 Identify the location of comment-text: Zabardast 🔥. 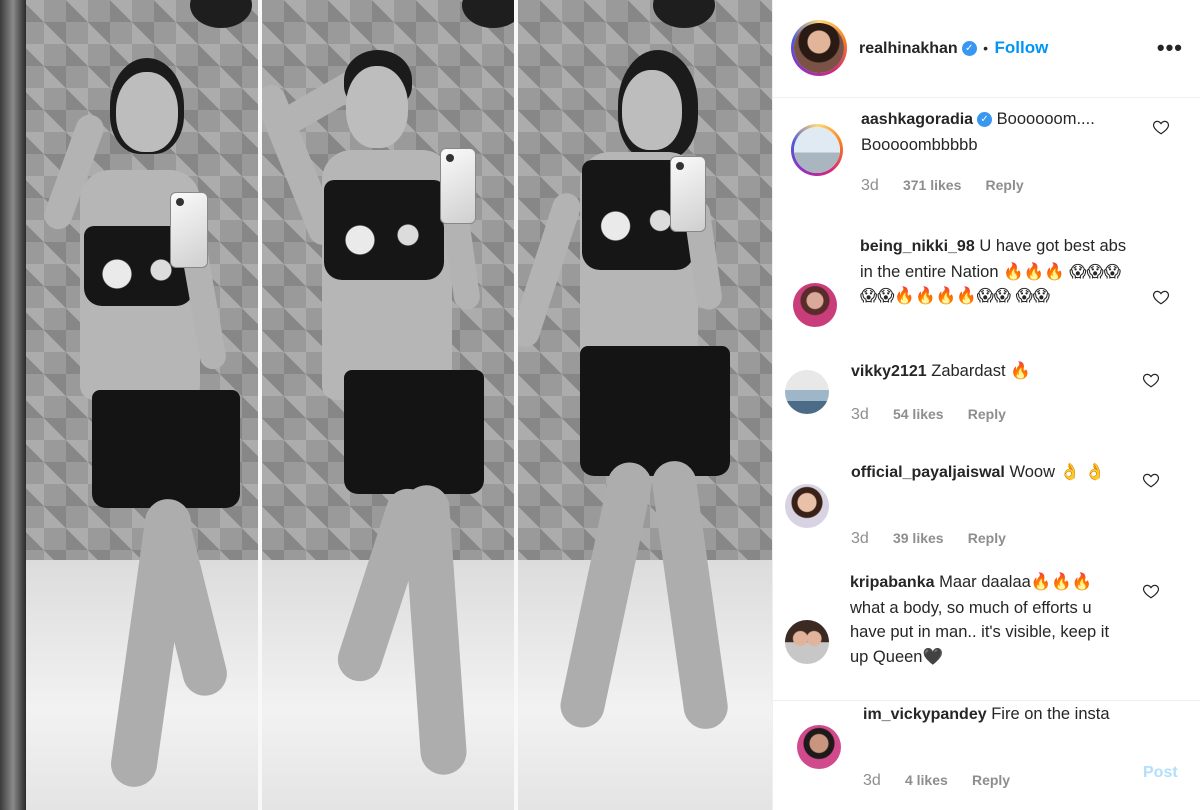
(981, 371).